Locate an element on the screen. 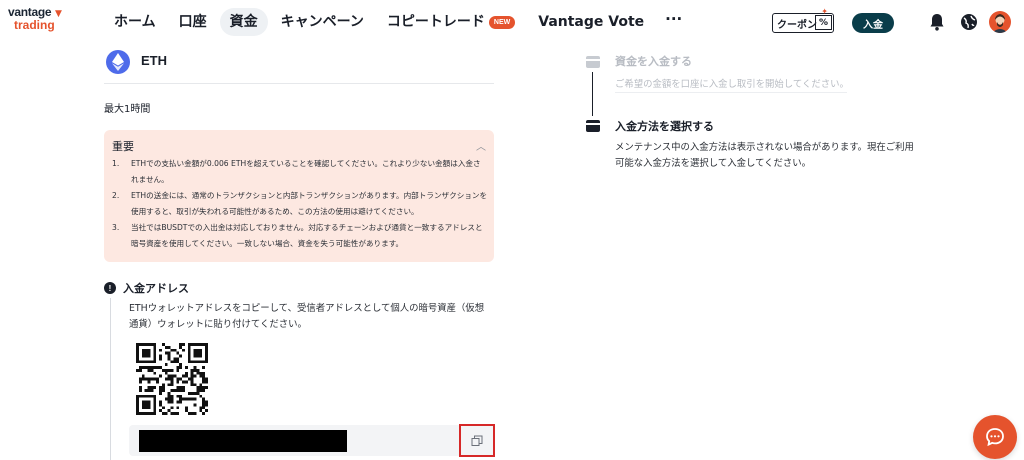 The height and width of the screenshot is (460, 1024). bell-icon is located at coordinates (937, 22).